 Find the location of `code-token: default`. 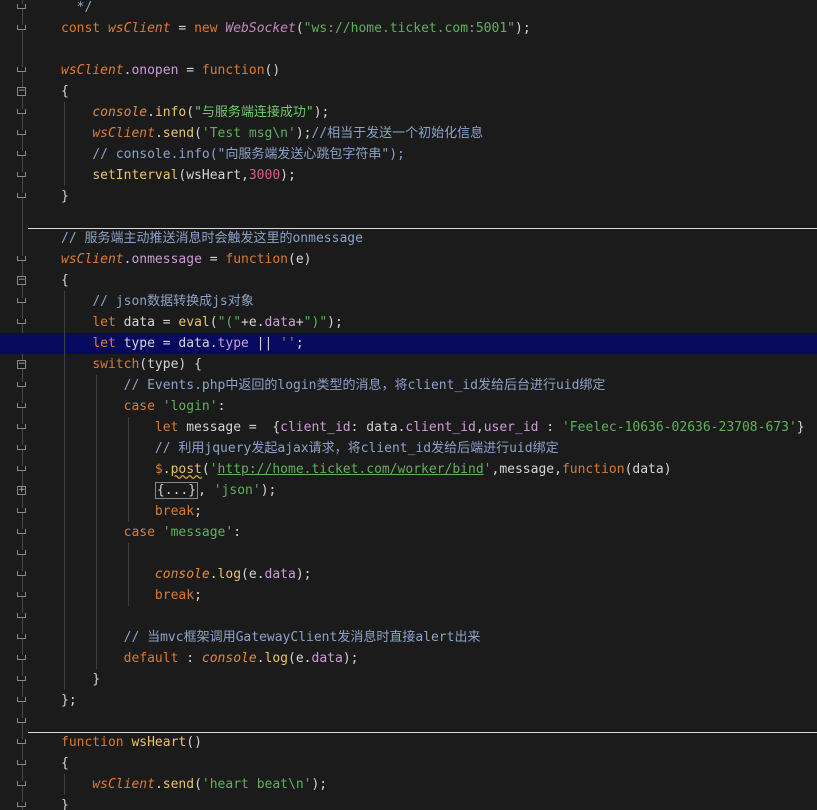

code-token: default is located at coordinates (155, 658).